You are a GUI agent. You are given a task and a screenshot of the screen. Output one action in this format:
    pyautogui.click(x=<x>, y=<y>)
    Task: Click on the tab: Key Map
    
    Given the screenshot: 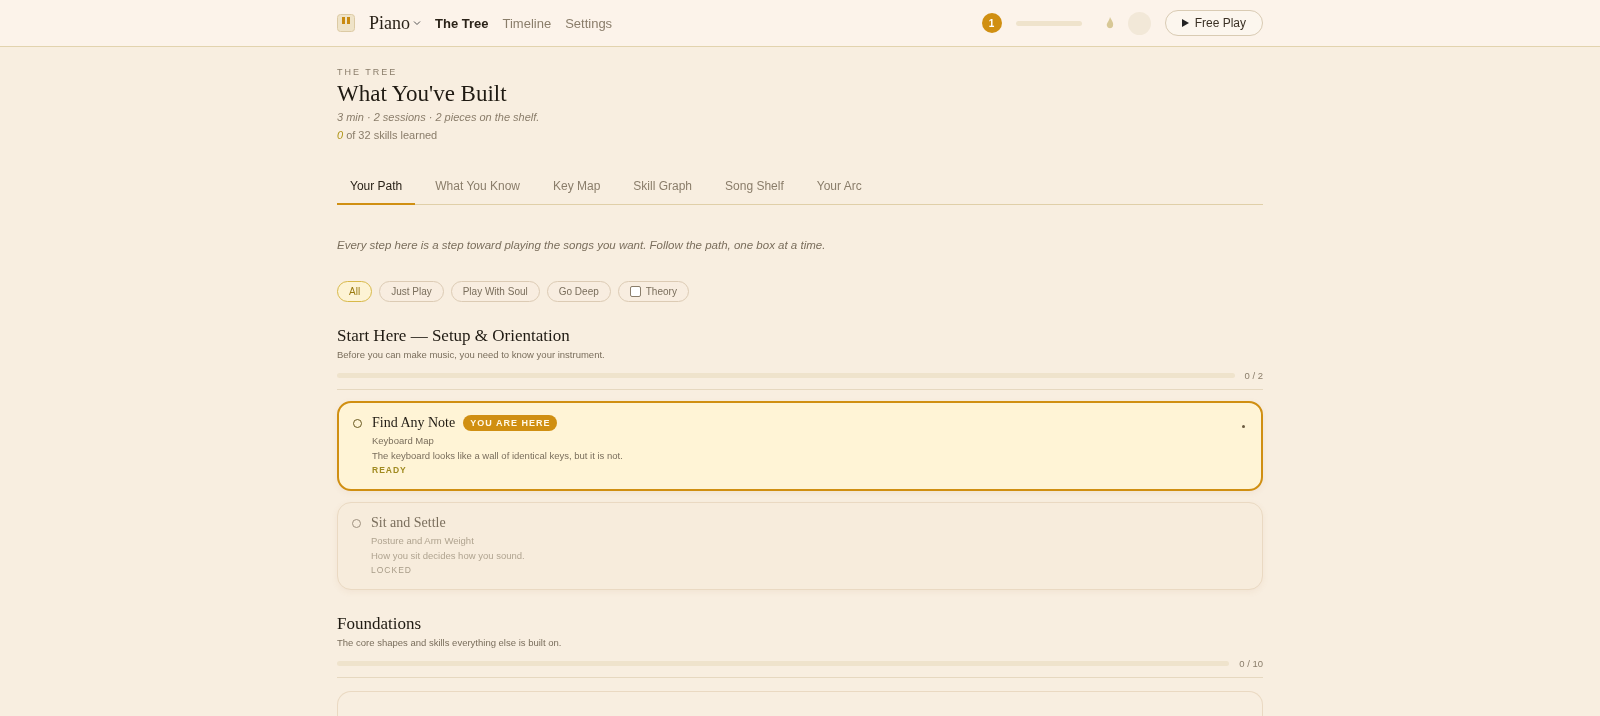 What is the action you would take?
    pyautogui.click(x=577, y=188)
    